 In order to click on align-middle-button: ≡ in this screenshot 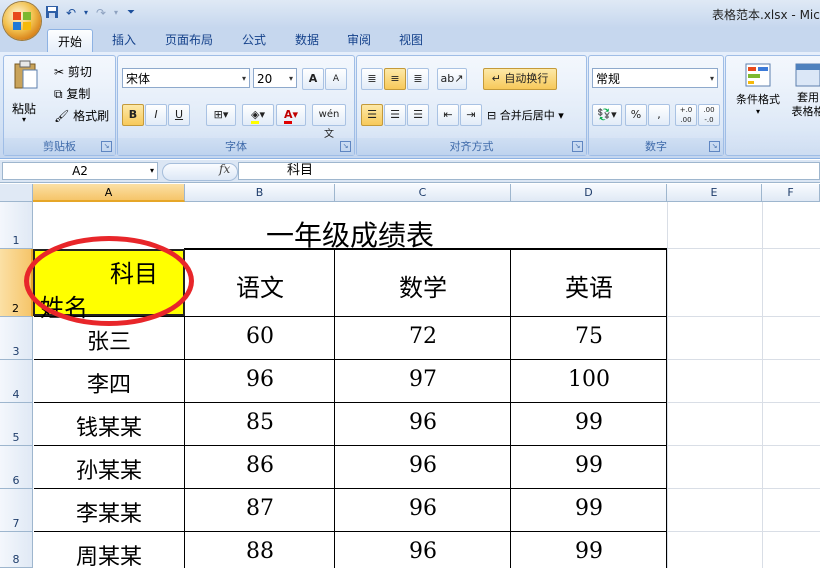, I will do `click(395, 79)`.